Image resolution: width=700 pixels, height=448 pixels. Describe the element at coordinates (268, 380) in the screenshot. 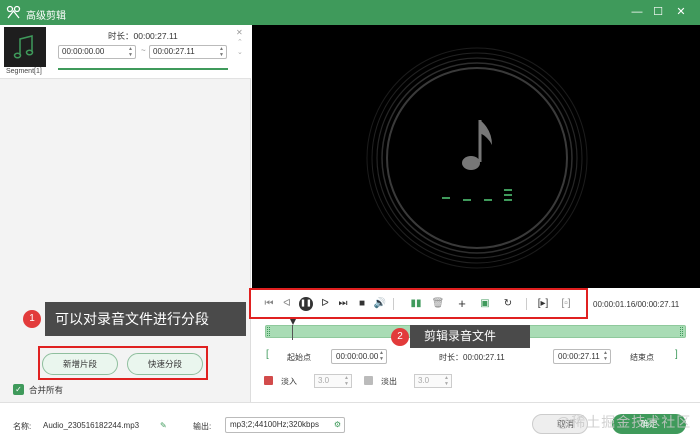

I see `fade-in-checkbox` at that location.